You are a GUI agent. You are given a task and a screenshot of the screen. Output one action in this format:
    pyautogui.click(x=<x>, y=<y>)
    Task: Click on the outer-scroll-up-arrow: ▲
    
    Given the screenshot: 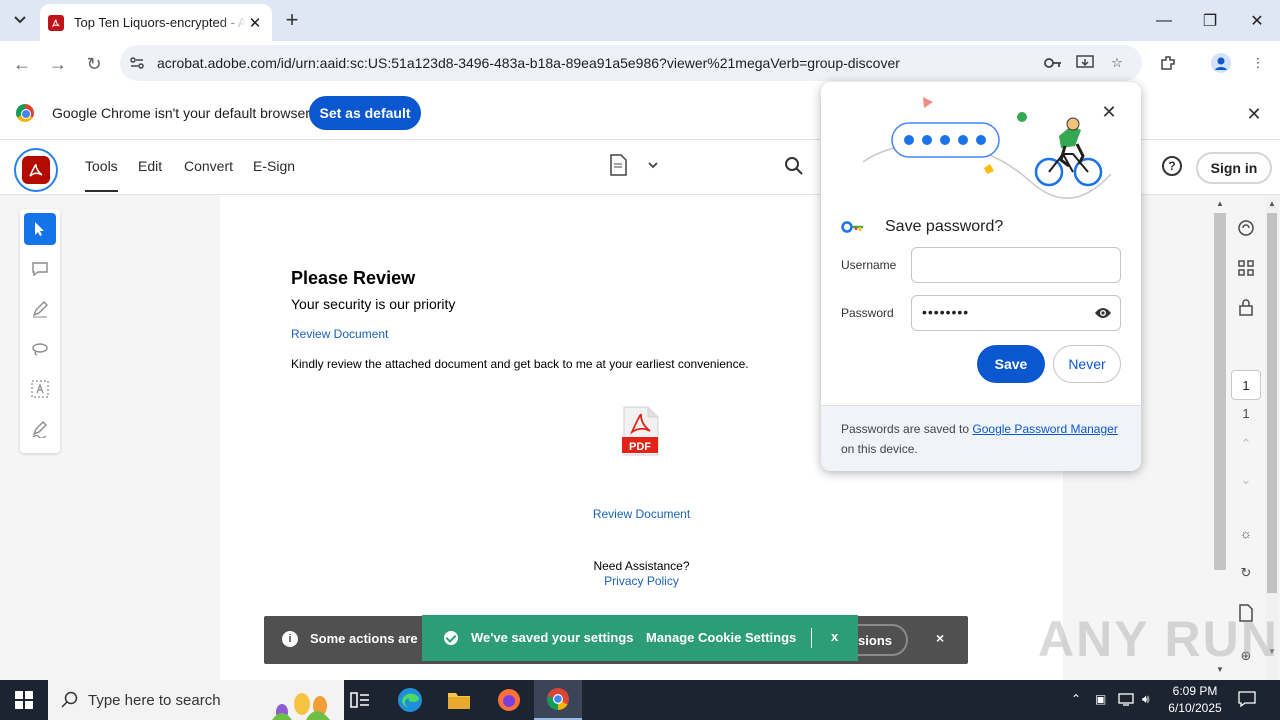 What is the action you would take?
    pyautogui.click(x=1272, y=203)
    